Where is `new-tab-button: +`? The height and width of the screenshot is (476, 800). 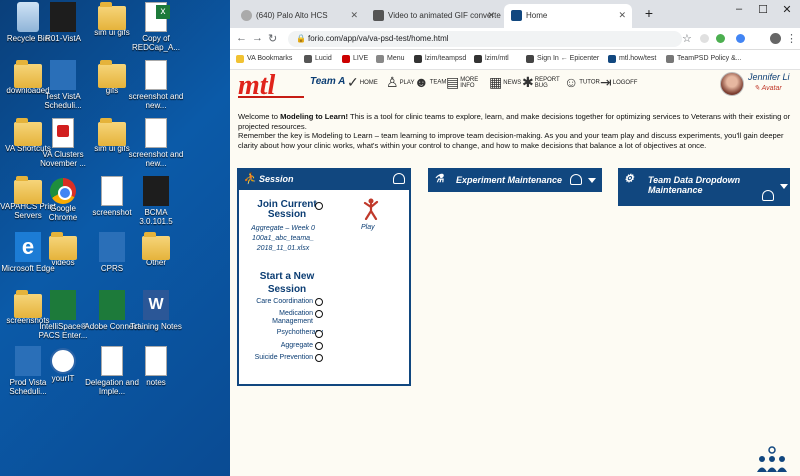 new-tab-button: + is located at coordinates (649, 13).